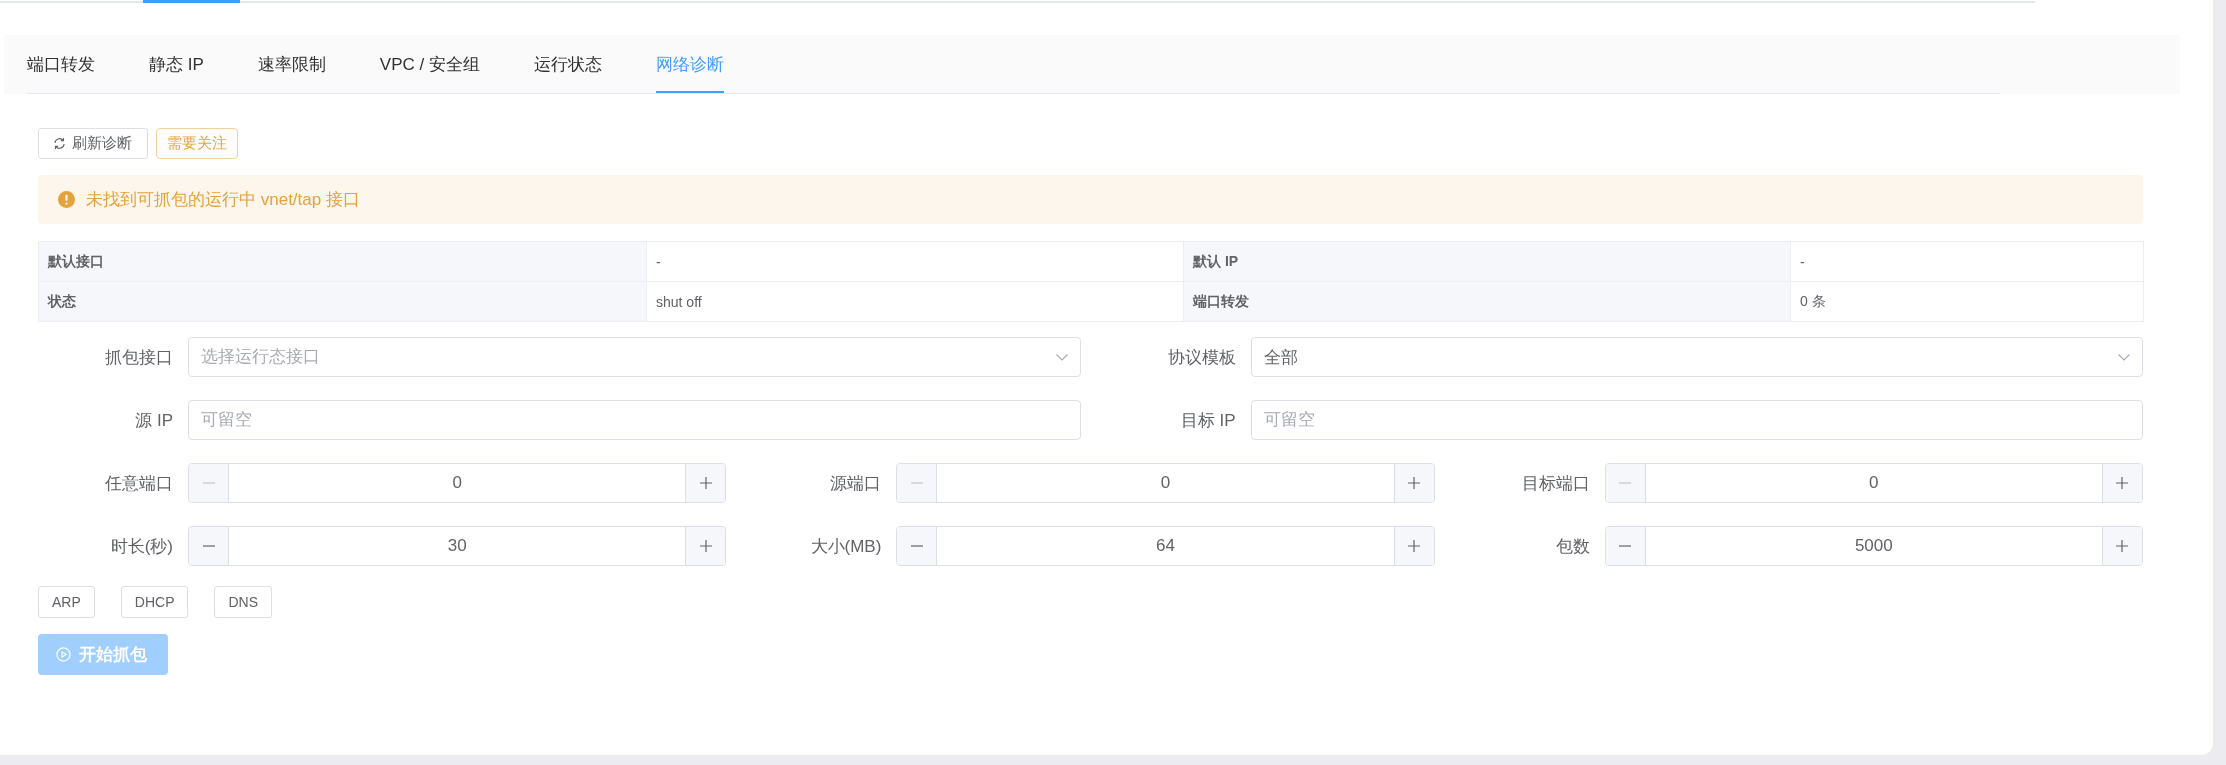  I want to click on info-label: 端口转发, so click(1487, 301).